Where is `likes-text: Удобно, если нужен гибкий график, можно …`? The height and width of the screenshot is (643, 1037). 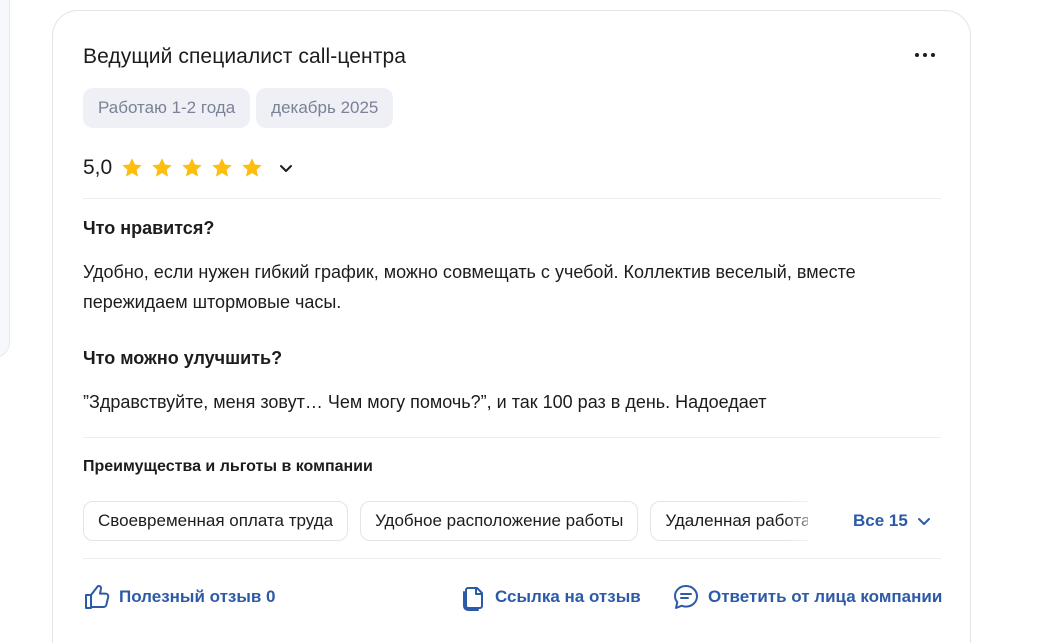 likes-text: Удобно, если нужен гибкий график, можно … is located at coordinates (469, 287).